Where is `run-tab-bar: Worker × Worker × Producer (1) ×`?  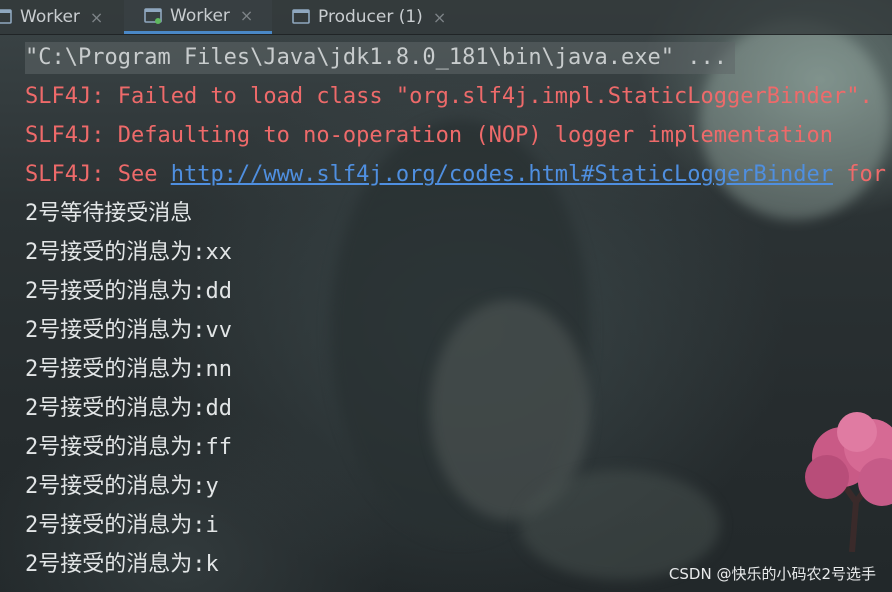
run-tab-bar: Worker × Worker × Producer (1) × is located at coordinates (446, 17).